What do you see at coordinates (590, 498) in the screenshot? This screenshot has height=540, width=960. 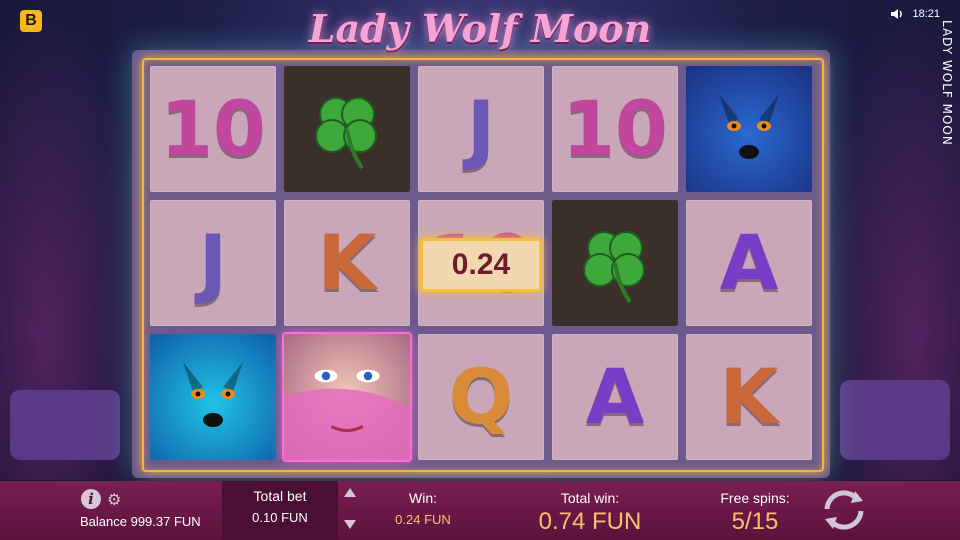 I see `total-win-label: Total win:` at bounding box center [590, 498].